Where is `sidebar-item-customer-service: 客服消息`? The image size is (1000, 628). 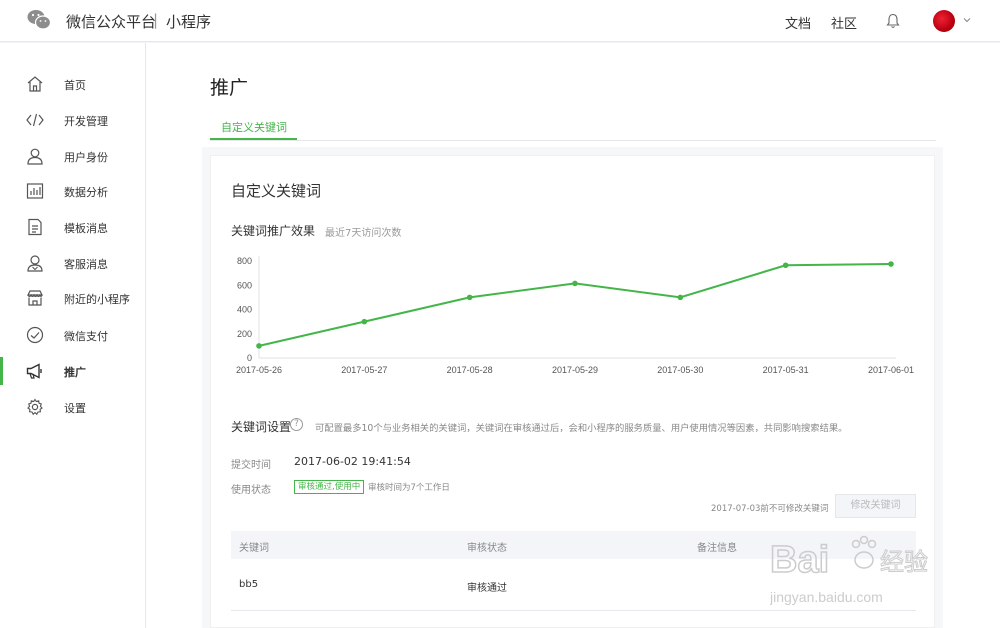 sidebar-item-customer-service: 客服消息 is located at coordinates (72, 263).